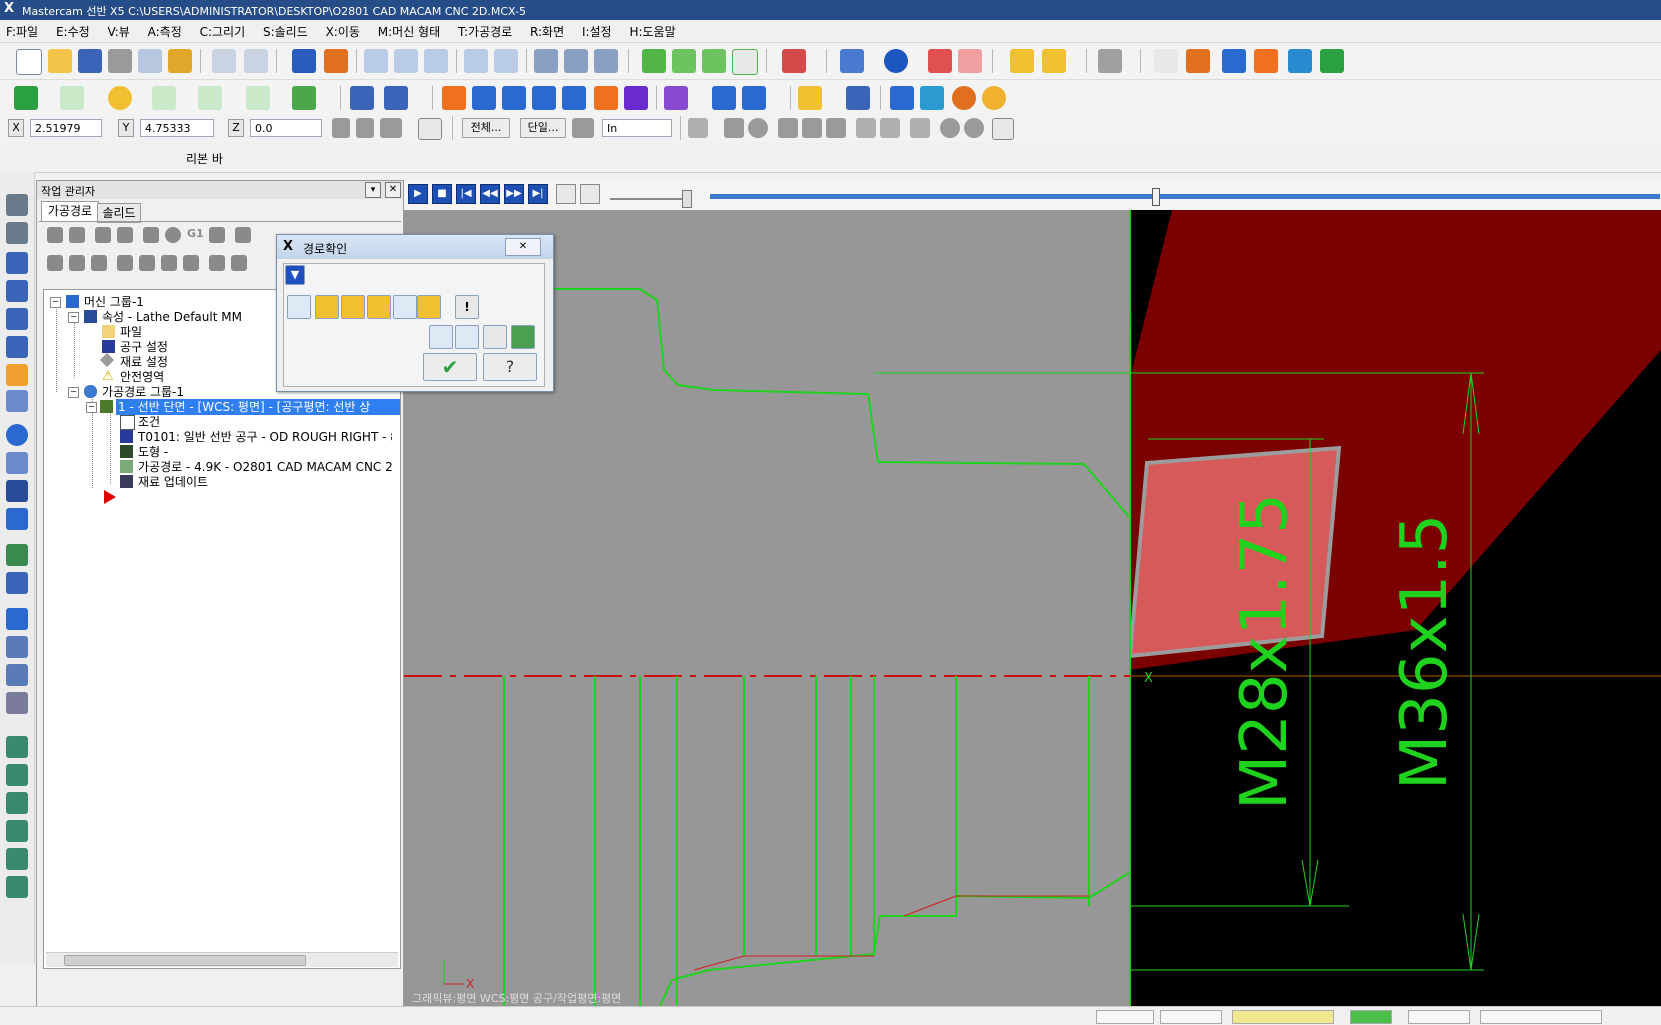  Describe the element at coordinates (442, 194) in the screenshot. I see `stop-button: ■` at that location.